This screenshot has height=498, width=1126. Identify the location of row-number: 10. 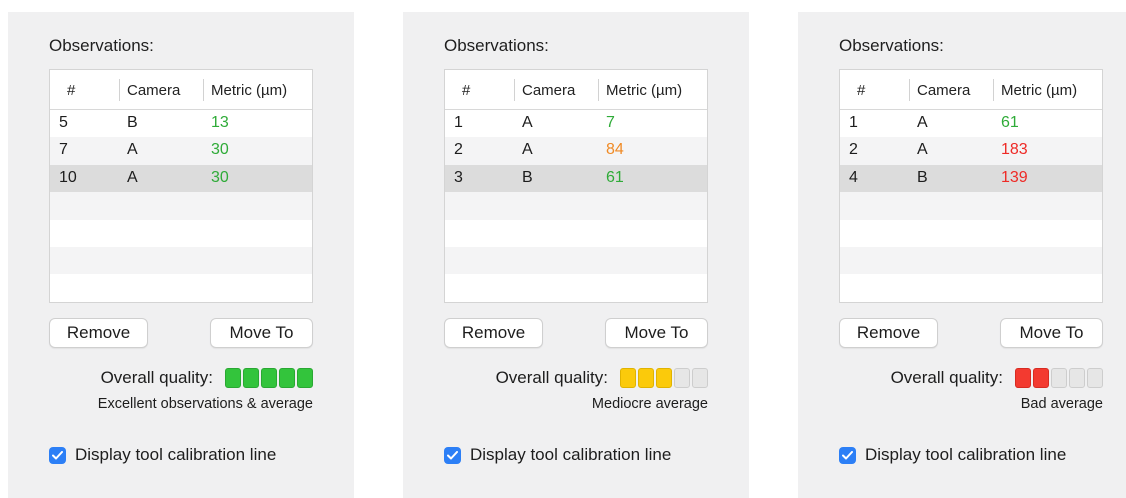
(68, 177).